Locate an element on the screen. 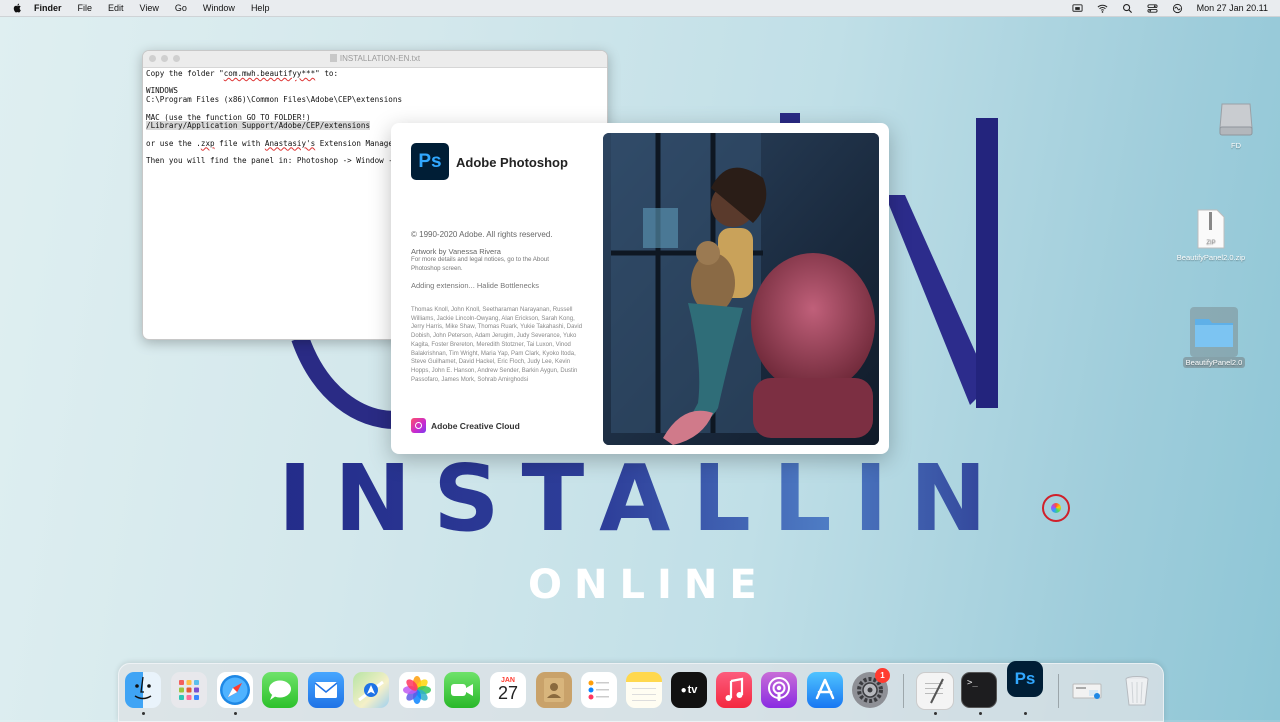 Image resolution: width=1280 pixels, height=722 pixels. photoshop-dock-label: Ps is located at coordinates (1025, 678).